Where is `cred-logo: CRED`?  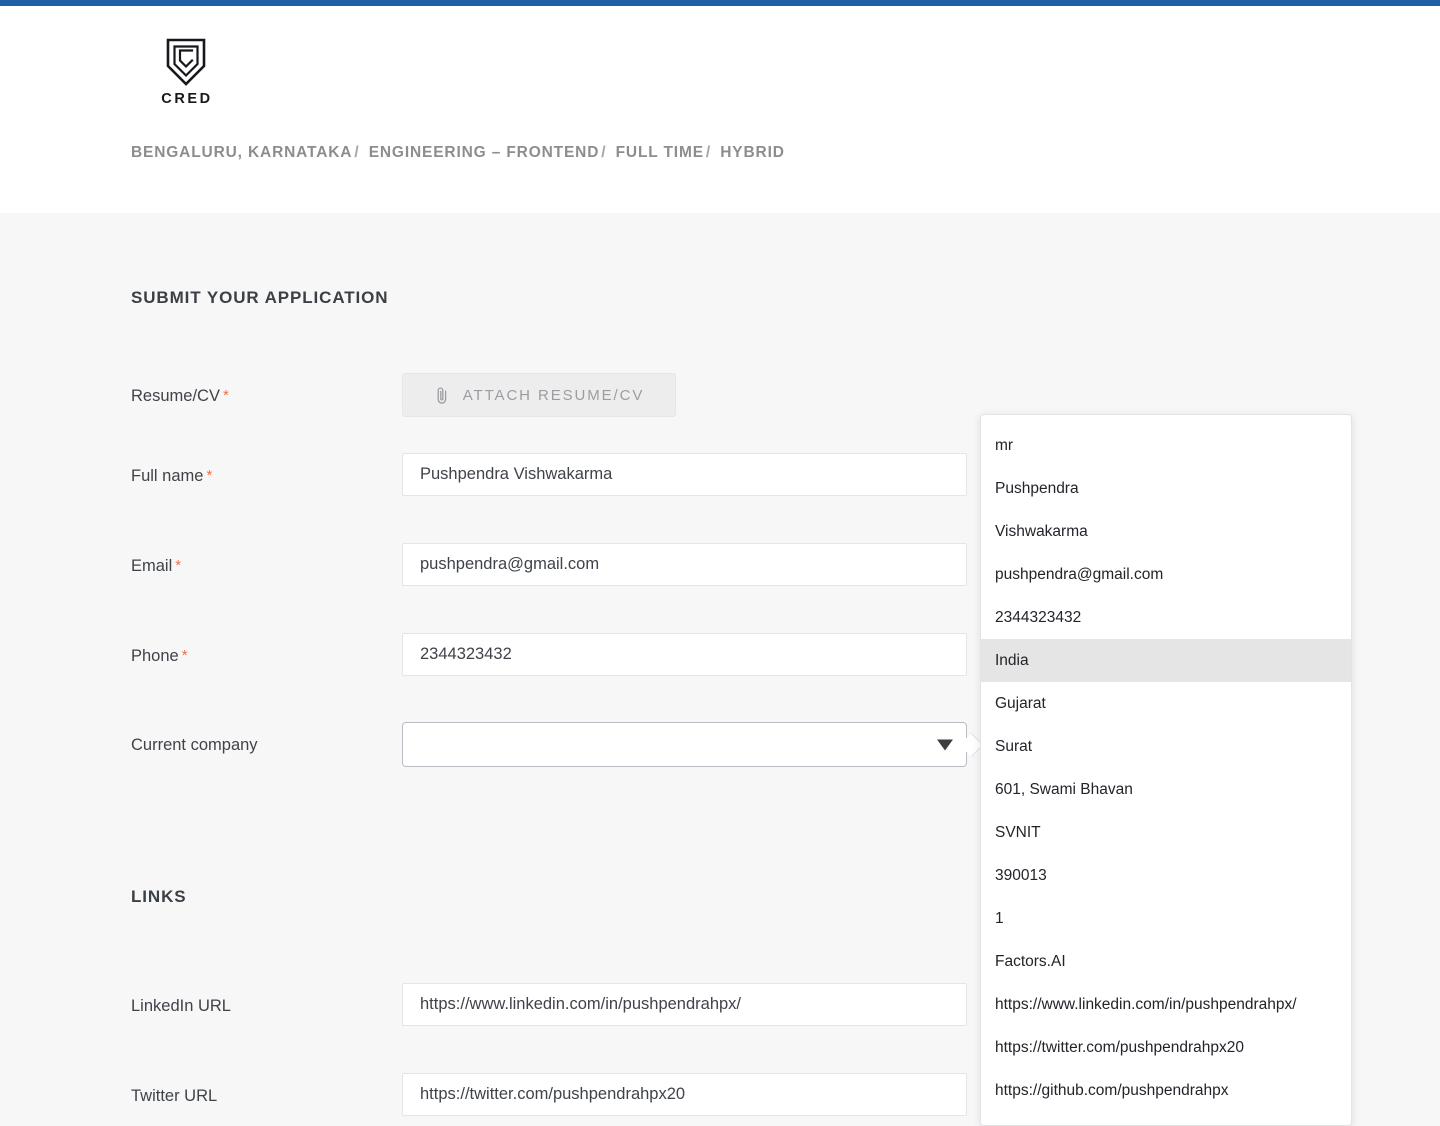 cred-logo: CRED is located at coordinates (186, 72).